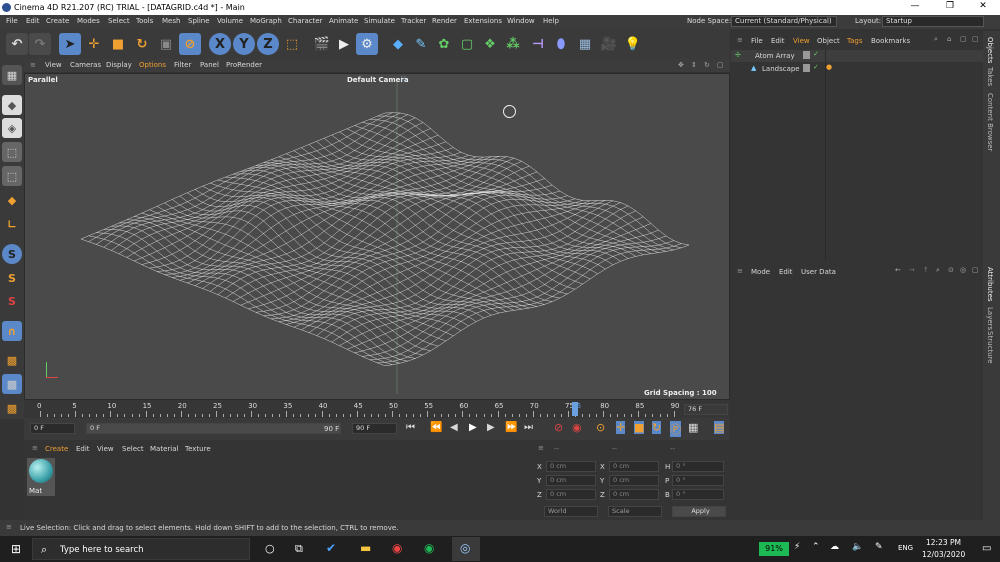  Describe the element at coordinates (857, 69) in the screenshot. I see `object-row-landscape: ▲ Landscape ✓ ●` at that location.